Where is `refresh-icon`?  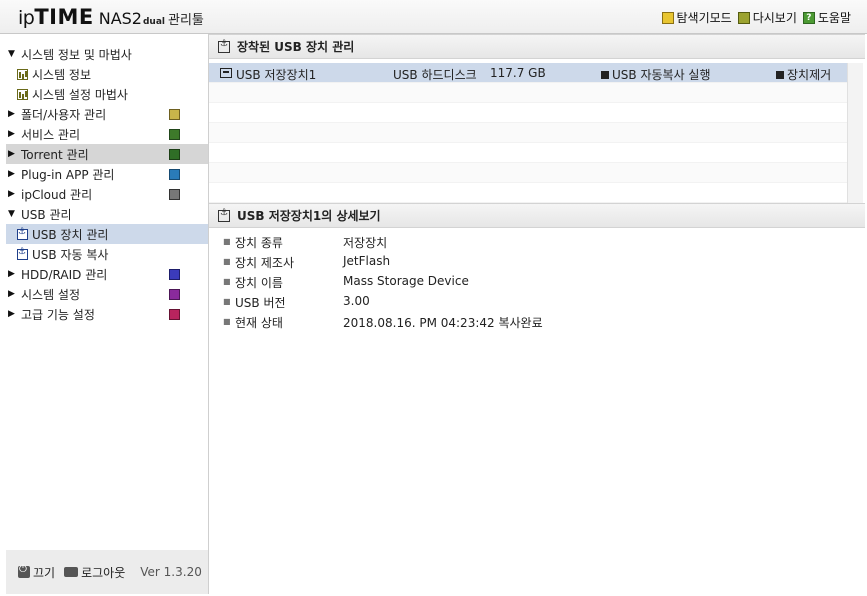 refresh-icon is located at coordinates (743, 17).